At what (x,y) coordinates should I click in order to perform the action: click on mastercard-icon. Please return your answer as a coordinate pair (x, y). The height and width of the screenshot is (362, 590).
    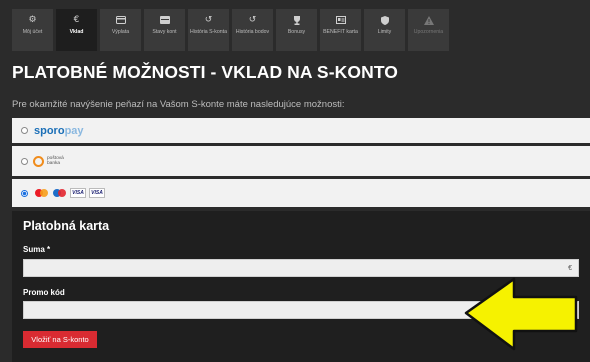
    Looking at the image, I should click on (41, 193).